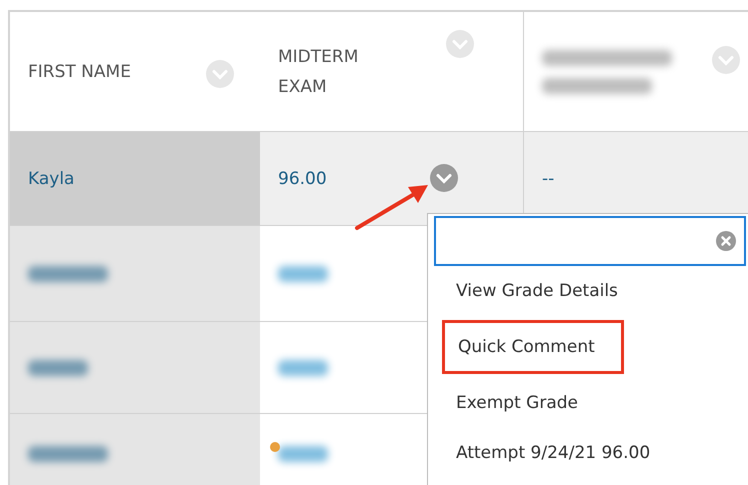 Image resolution: width=748 pixels, height=485 pixels. Describe the element at coordinates (537, 291) in the screenshot. I see `menu-item: View Grade Details` at that location.